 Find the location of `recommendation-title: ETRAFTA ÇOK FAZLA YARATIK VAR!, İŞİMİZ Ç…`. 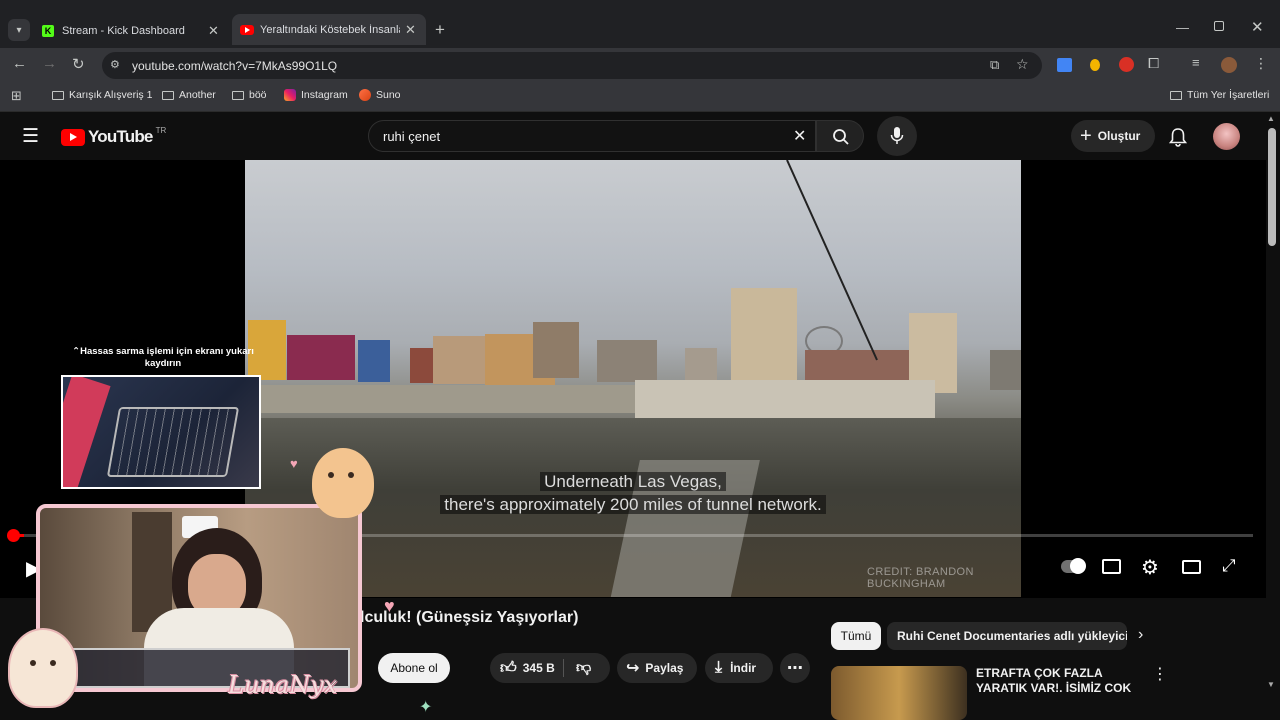

recommendation-title: ETRAFTA ÇOK FAZLA YARATIK VAR!, İŞİMİZ Ç… is located at coordinates (1061, 679).